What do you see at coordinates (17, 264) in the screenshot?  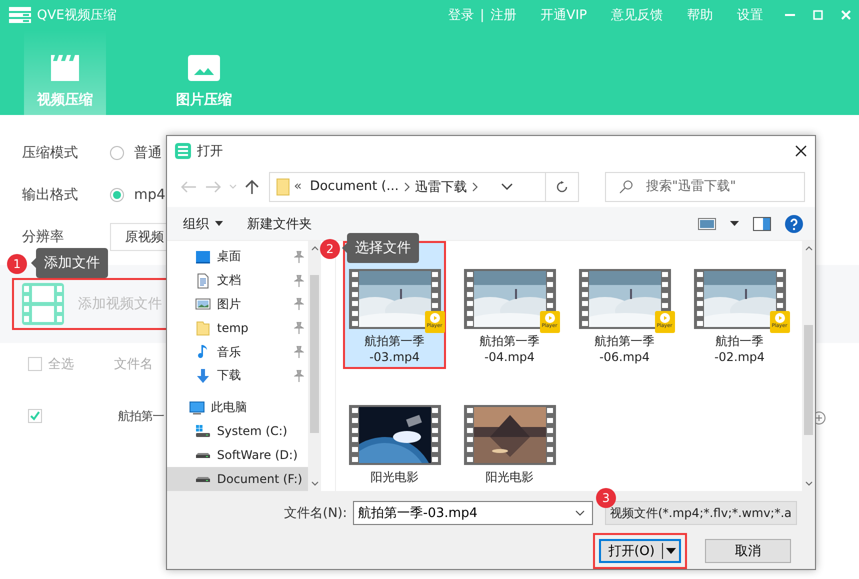 I see `step-number: 1` at bounding box center [17, 264].